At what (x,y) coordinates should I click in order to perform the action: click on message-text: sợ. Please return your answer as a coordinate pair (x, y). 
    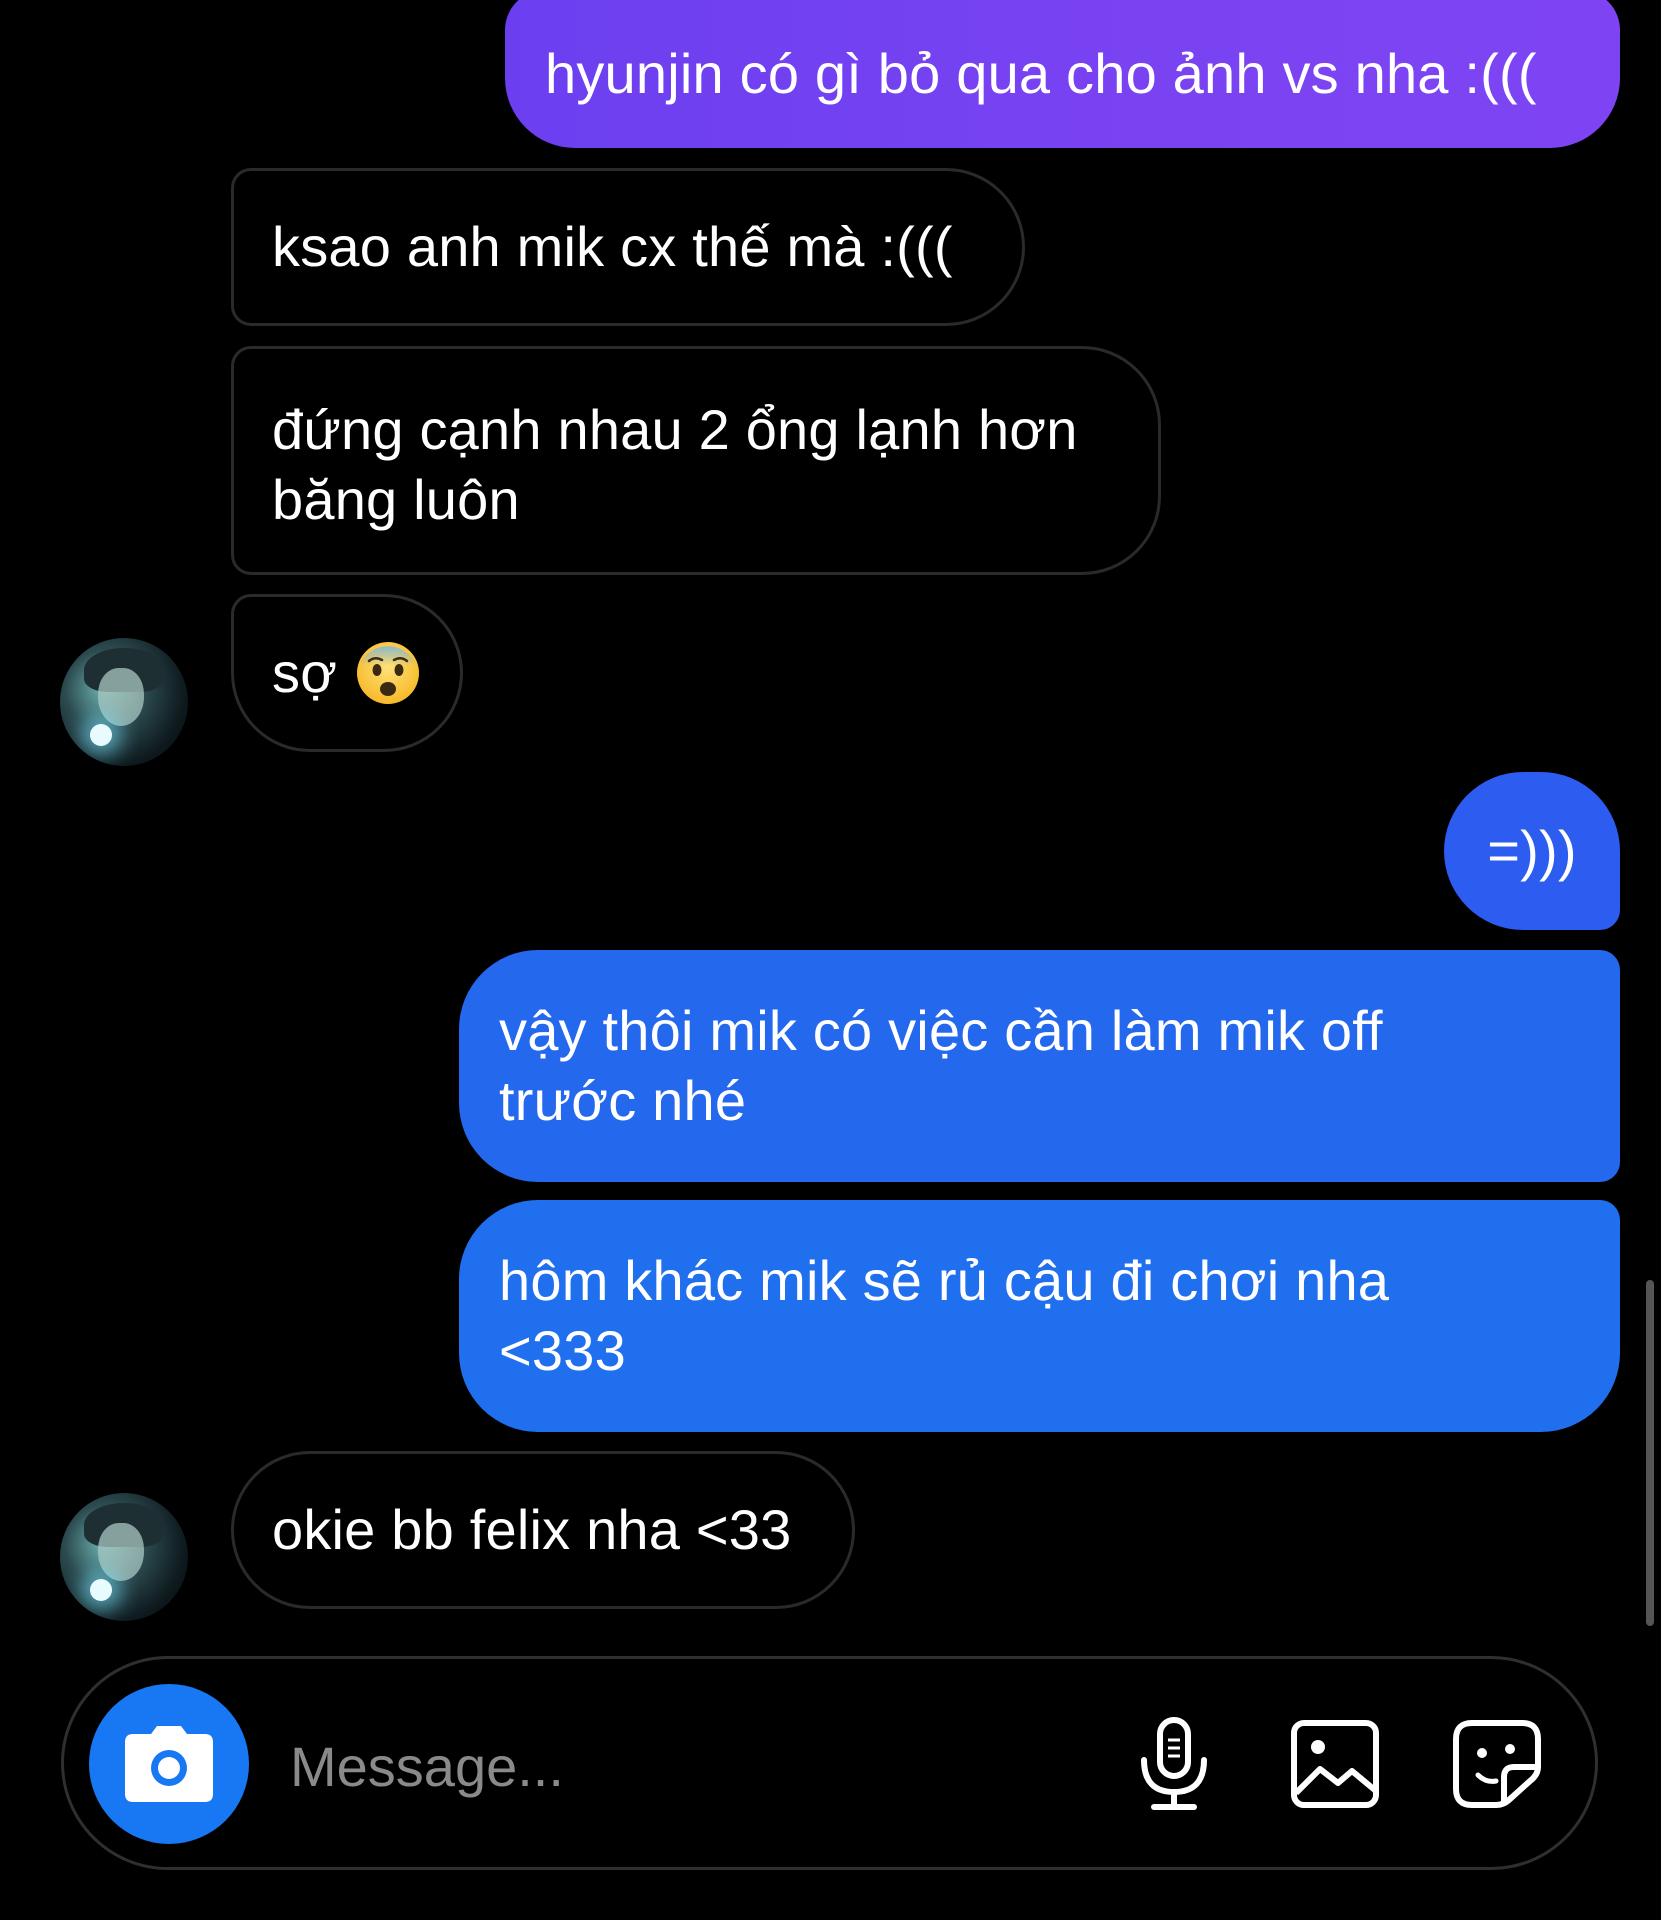
    Looking at the image, I should click on (305, 672).